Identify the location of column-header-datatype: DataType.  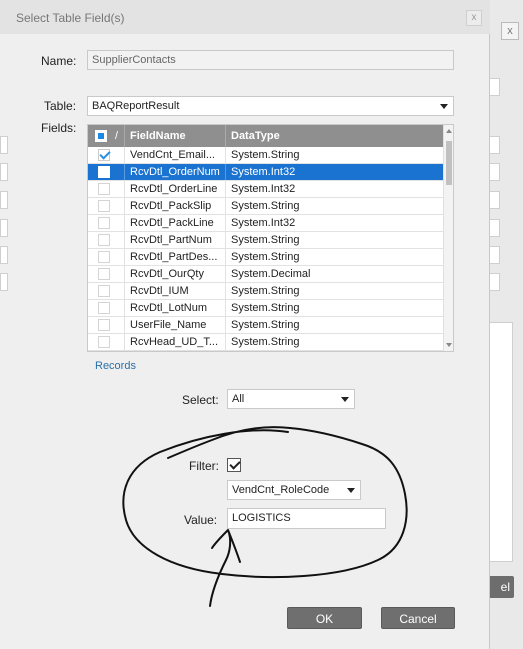
(334, 136).